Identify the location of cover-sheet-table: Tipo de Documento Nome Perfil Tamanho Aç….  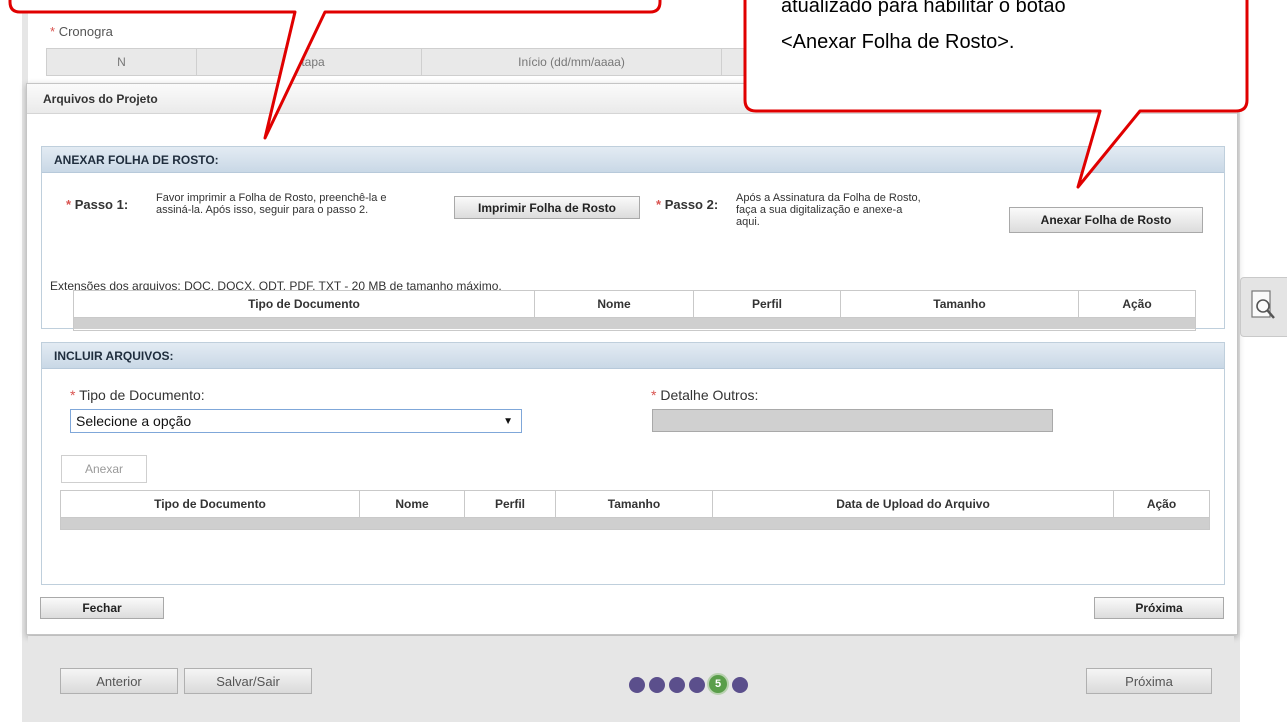
(634, 310).